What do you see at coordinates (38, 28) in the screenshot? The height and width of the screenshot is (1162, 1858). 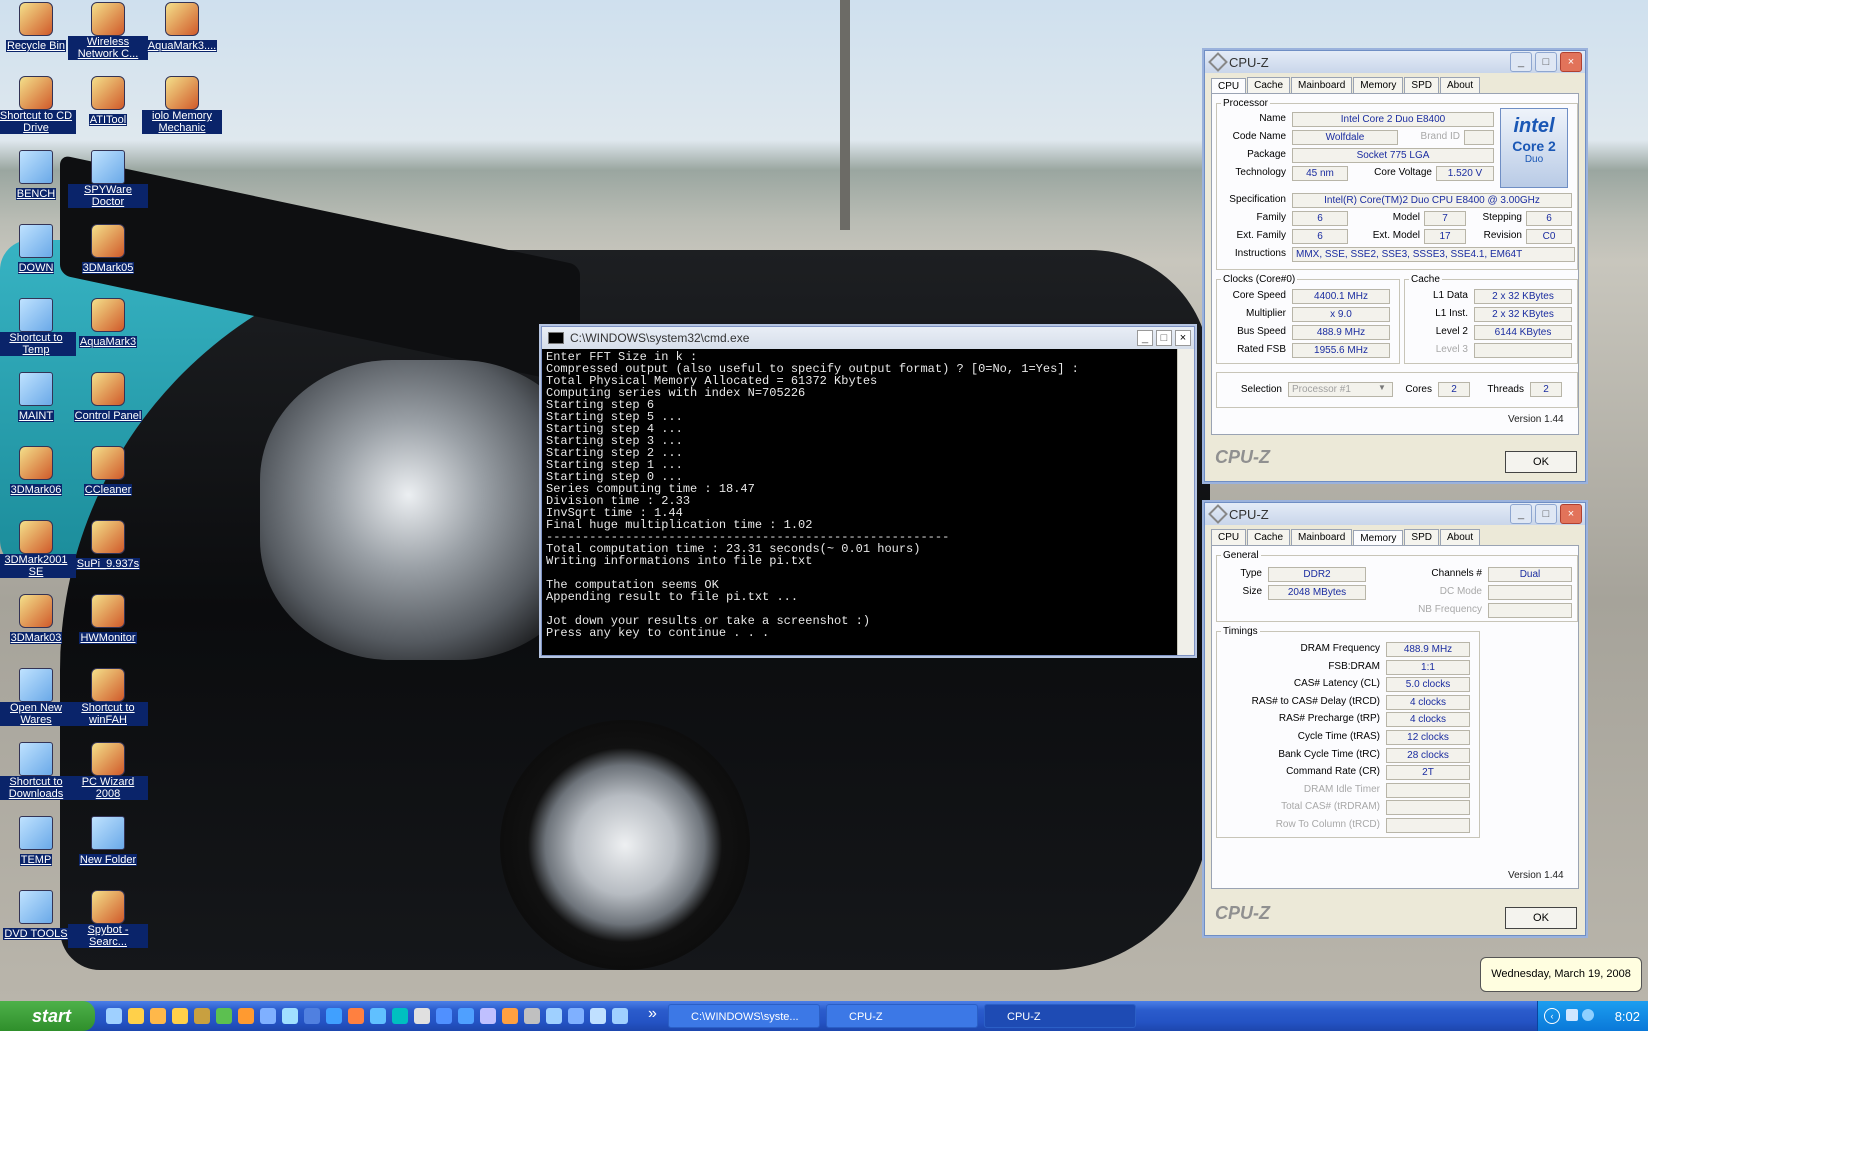 I see `desktop-icon: Recycle Bin` at bounding box center [38, 28].